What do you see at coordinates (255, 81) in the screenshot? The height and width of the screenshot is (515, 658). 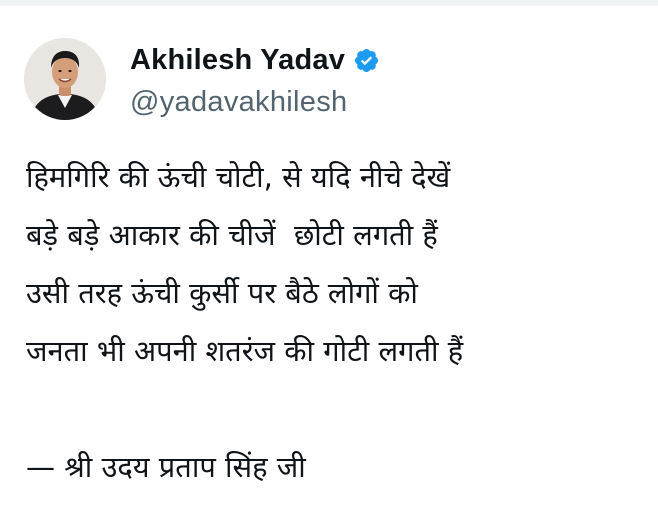 I see `tweet-author: Akhilesh Yadav @yadavakhilesh` at bounding box center [255, 81].